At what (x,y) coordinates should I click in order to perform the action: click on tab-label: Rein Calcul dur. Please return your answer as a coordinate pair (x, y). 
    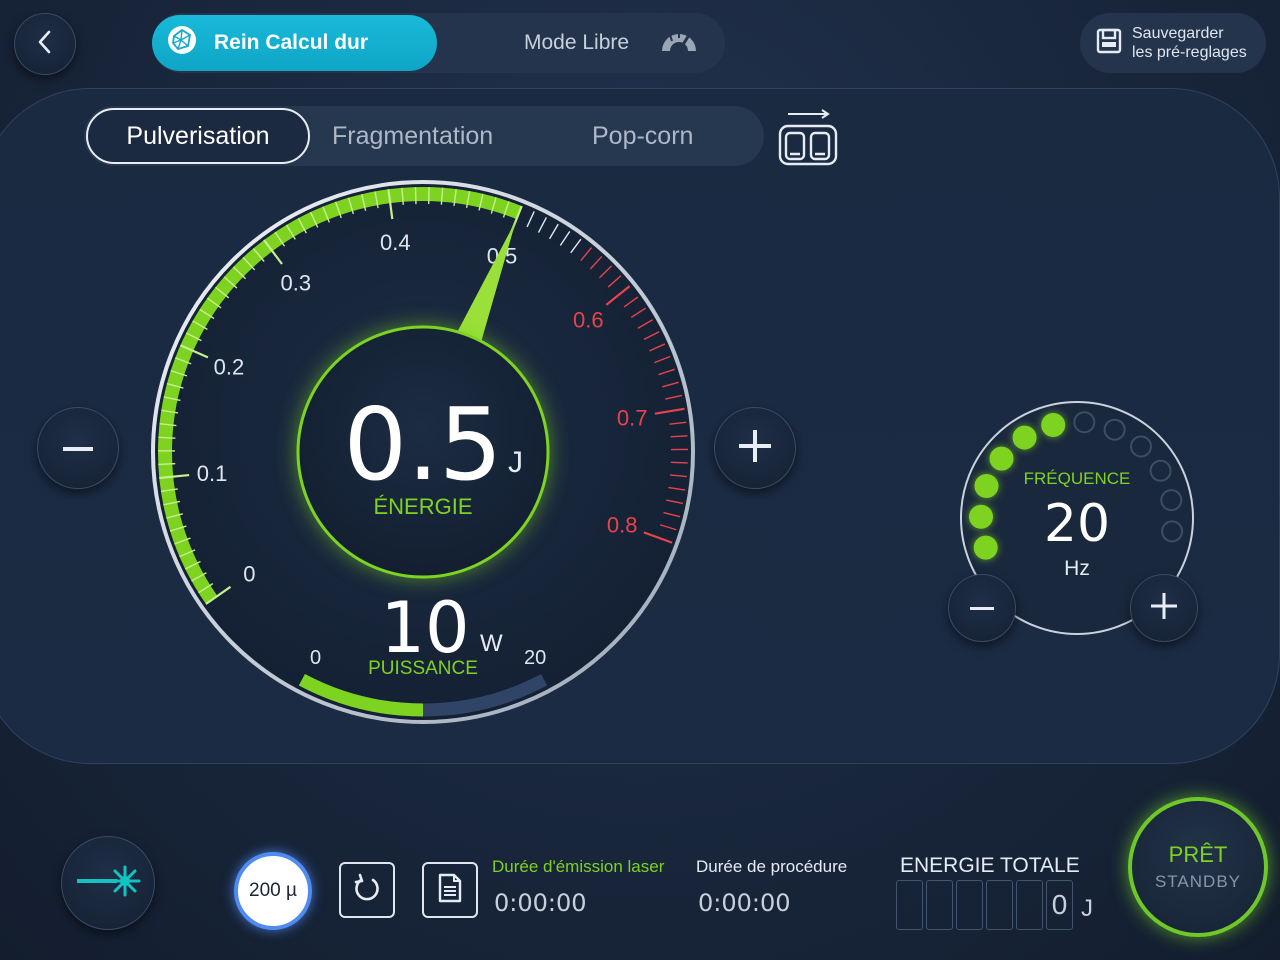
    Looking at the image, I should click on (291, 42).